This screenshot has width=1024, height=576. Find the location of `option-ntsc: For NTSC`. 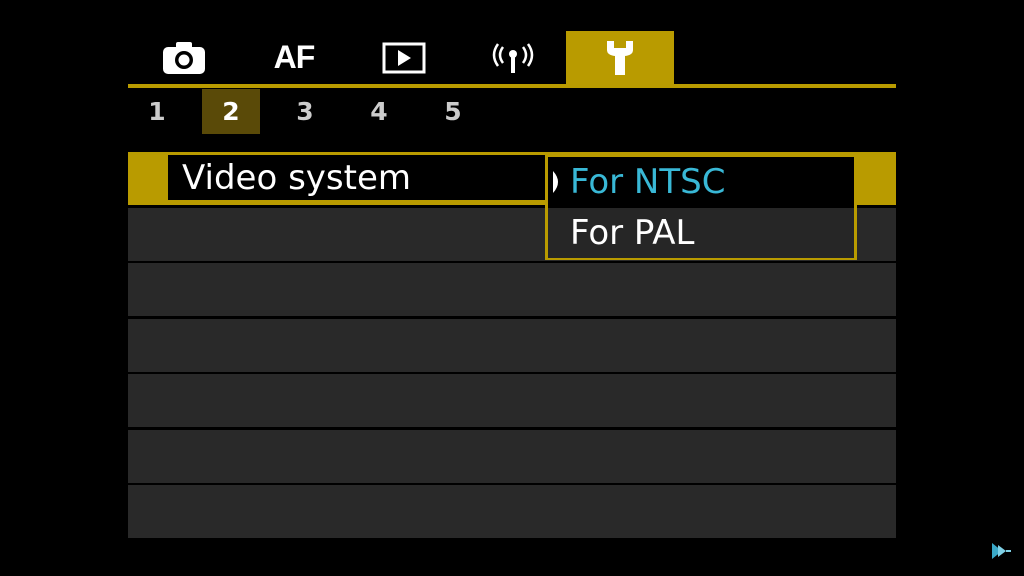

option-ntsc: For NTSC is located at coordinates (701, 182).